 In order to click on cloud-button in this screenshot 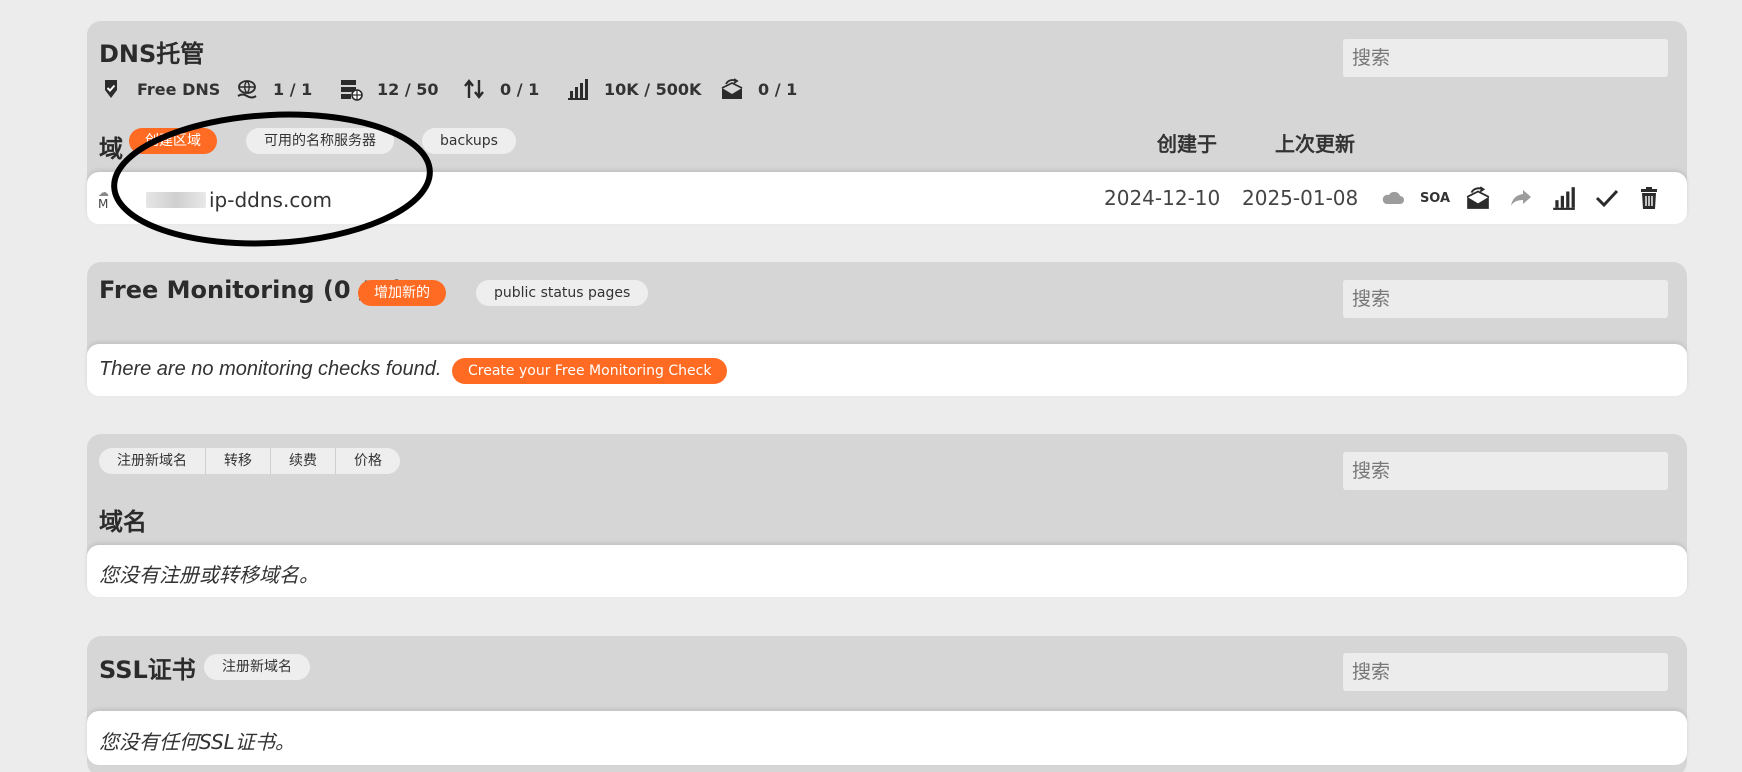, I will do `click(1393, 198)`.